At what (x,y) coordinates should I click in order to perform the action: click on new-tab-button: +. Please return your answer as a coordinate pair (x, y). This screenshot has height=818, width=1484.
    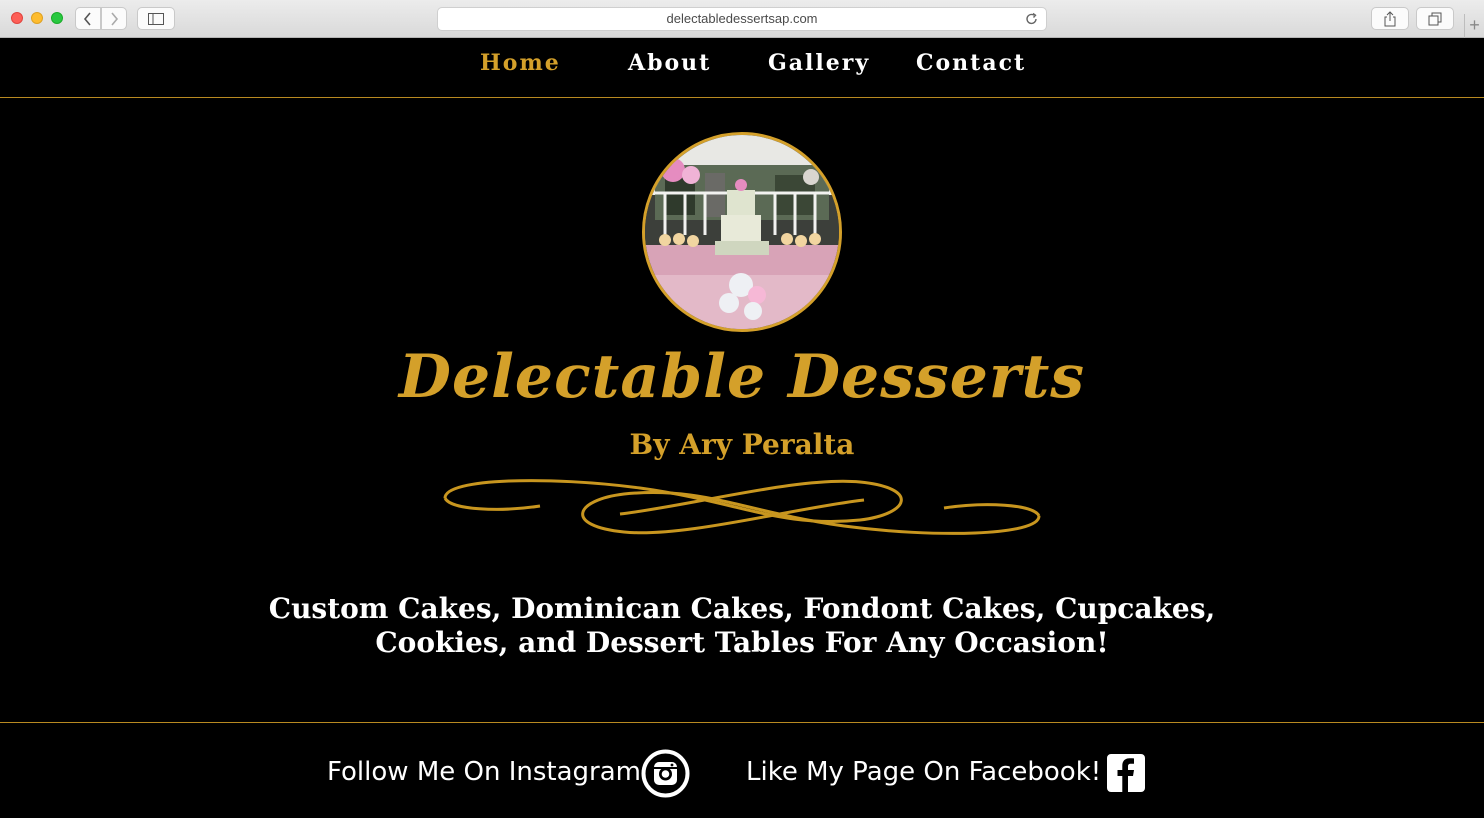
    Looking at the image, I should click on (1474, 26).